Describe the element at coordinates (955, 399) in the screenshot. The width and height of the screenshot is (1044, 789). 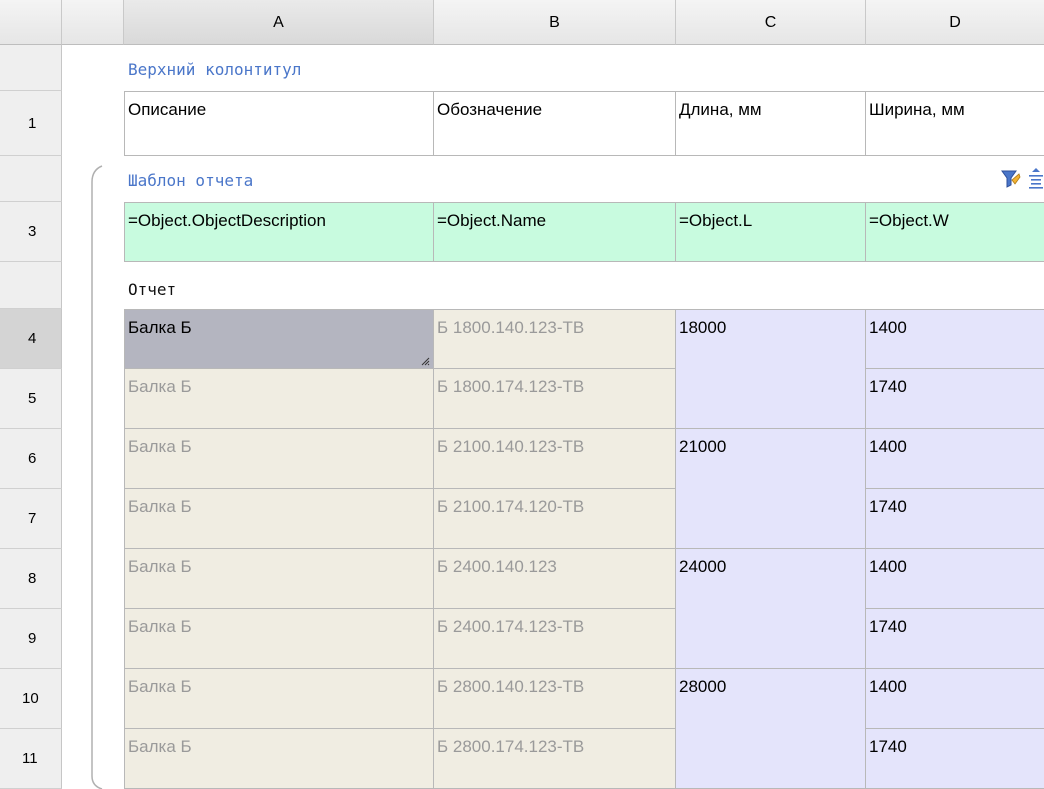
I see `report-cell-d5: 1740` at that location.